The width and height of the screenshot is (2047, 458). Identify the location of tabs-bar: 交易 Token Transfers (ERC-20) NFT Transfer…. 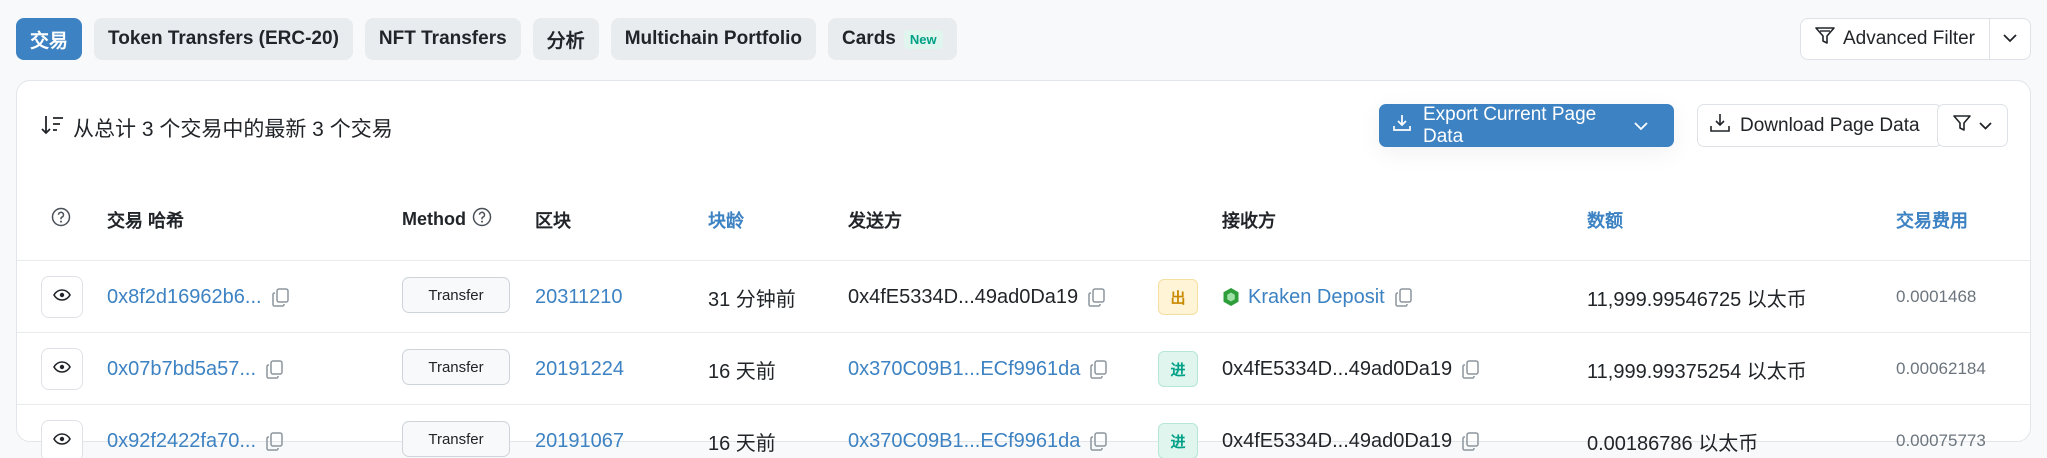
(1023, 39).